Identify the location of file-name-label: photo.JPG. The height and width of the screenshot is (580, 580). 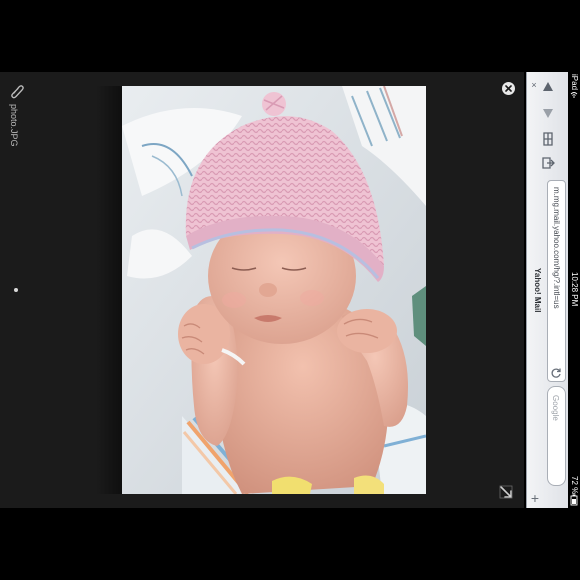
(14, 125).